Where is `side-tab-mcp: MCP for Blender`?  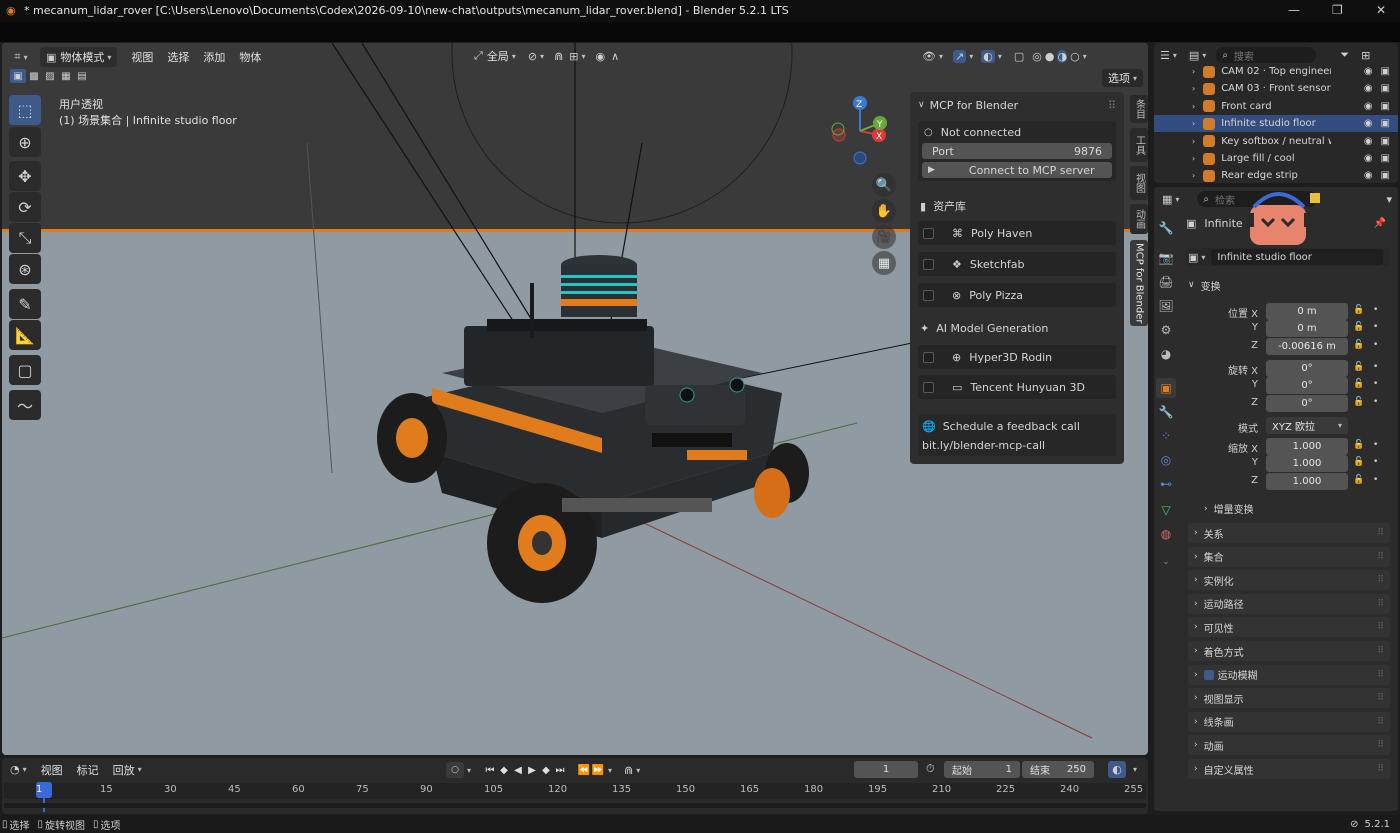
side-tab-mcp: MCP for Blender is located at coordinates (1139, 283).